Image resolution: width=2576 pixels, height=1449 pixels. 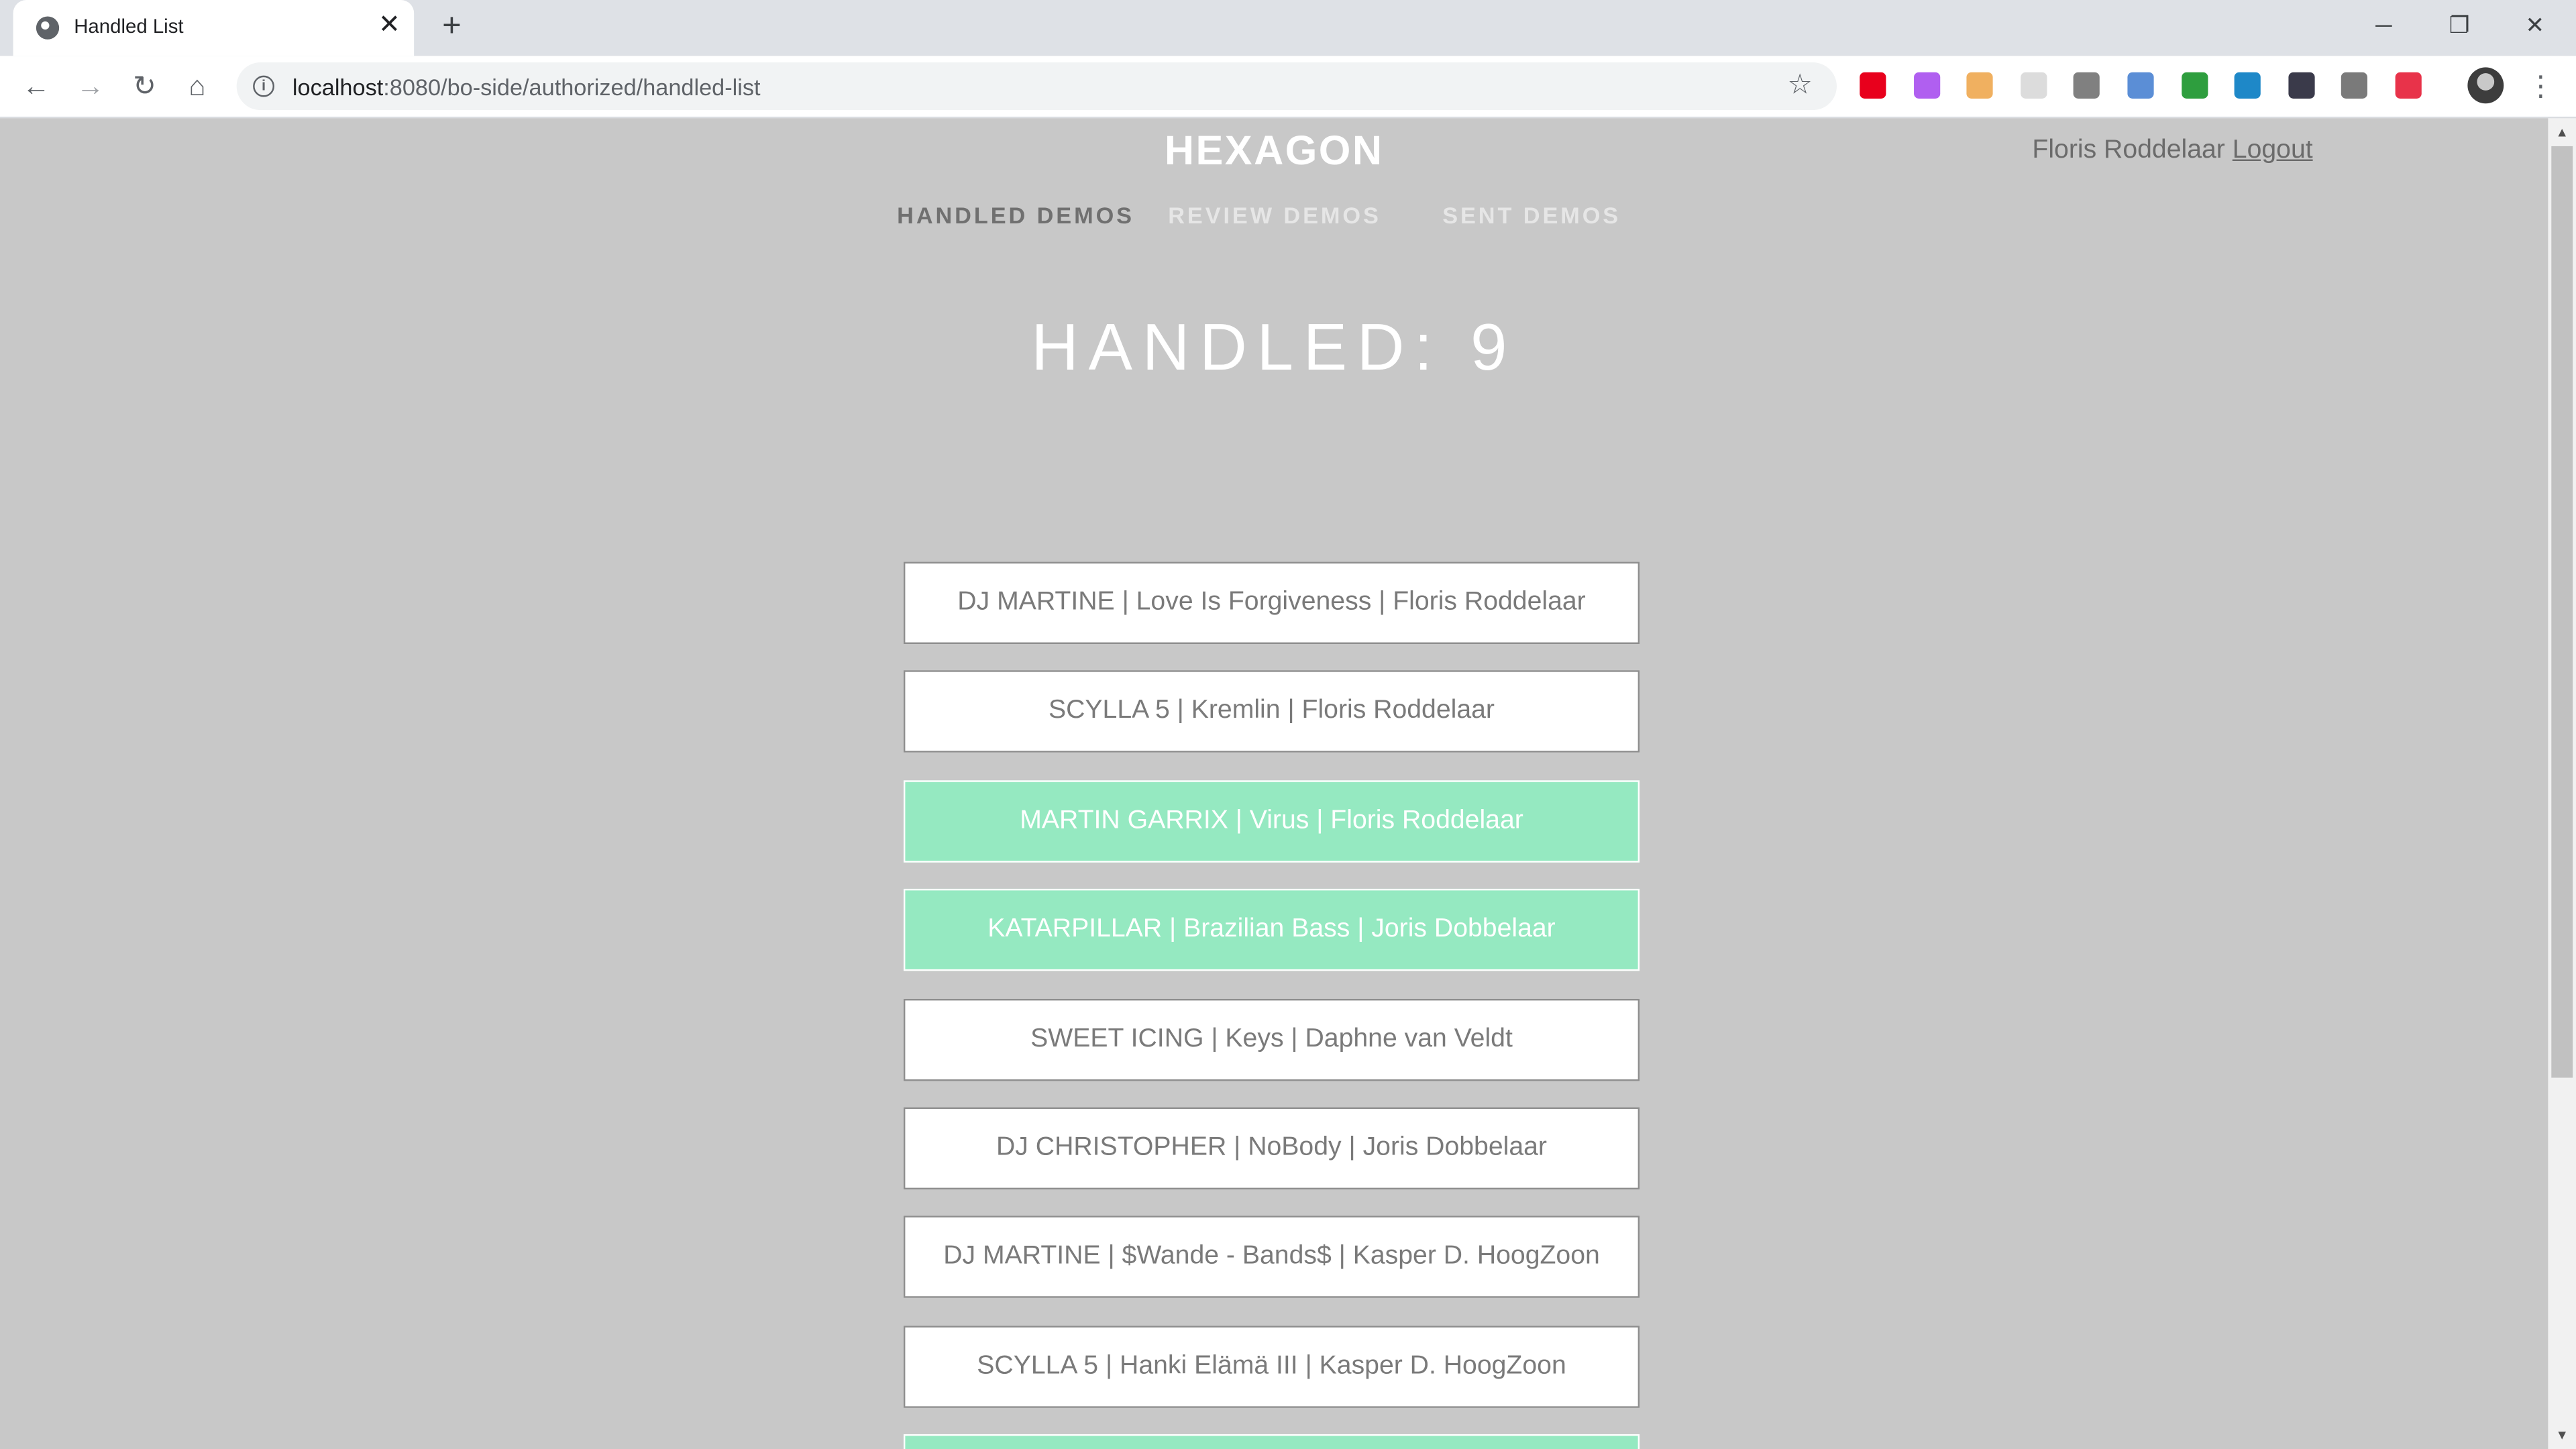 I want to click on menu-kebab-icon: ⋮, so click(x=2541, y=87).